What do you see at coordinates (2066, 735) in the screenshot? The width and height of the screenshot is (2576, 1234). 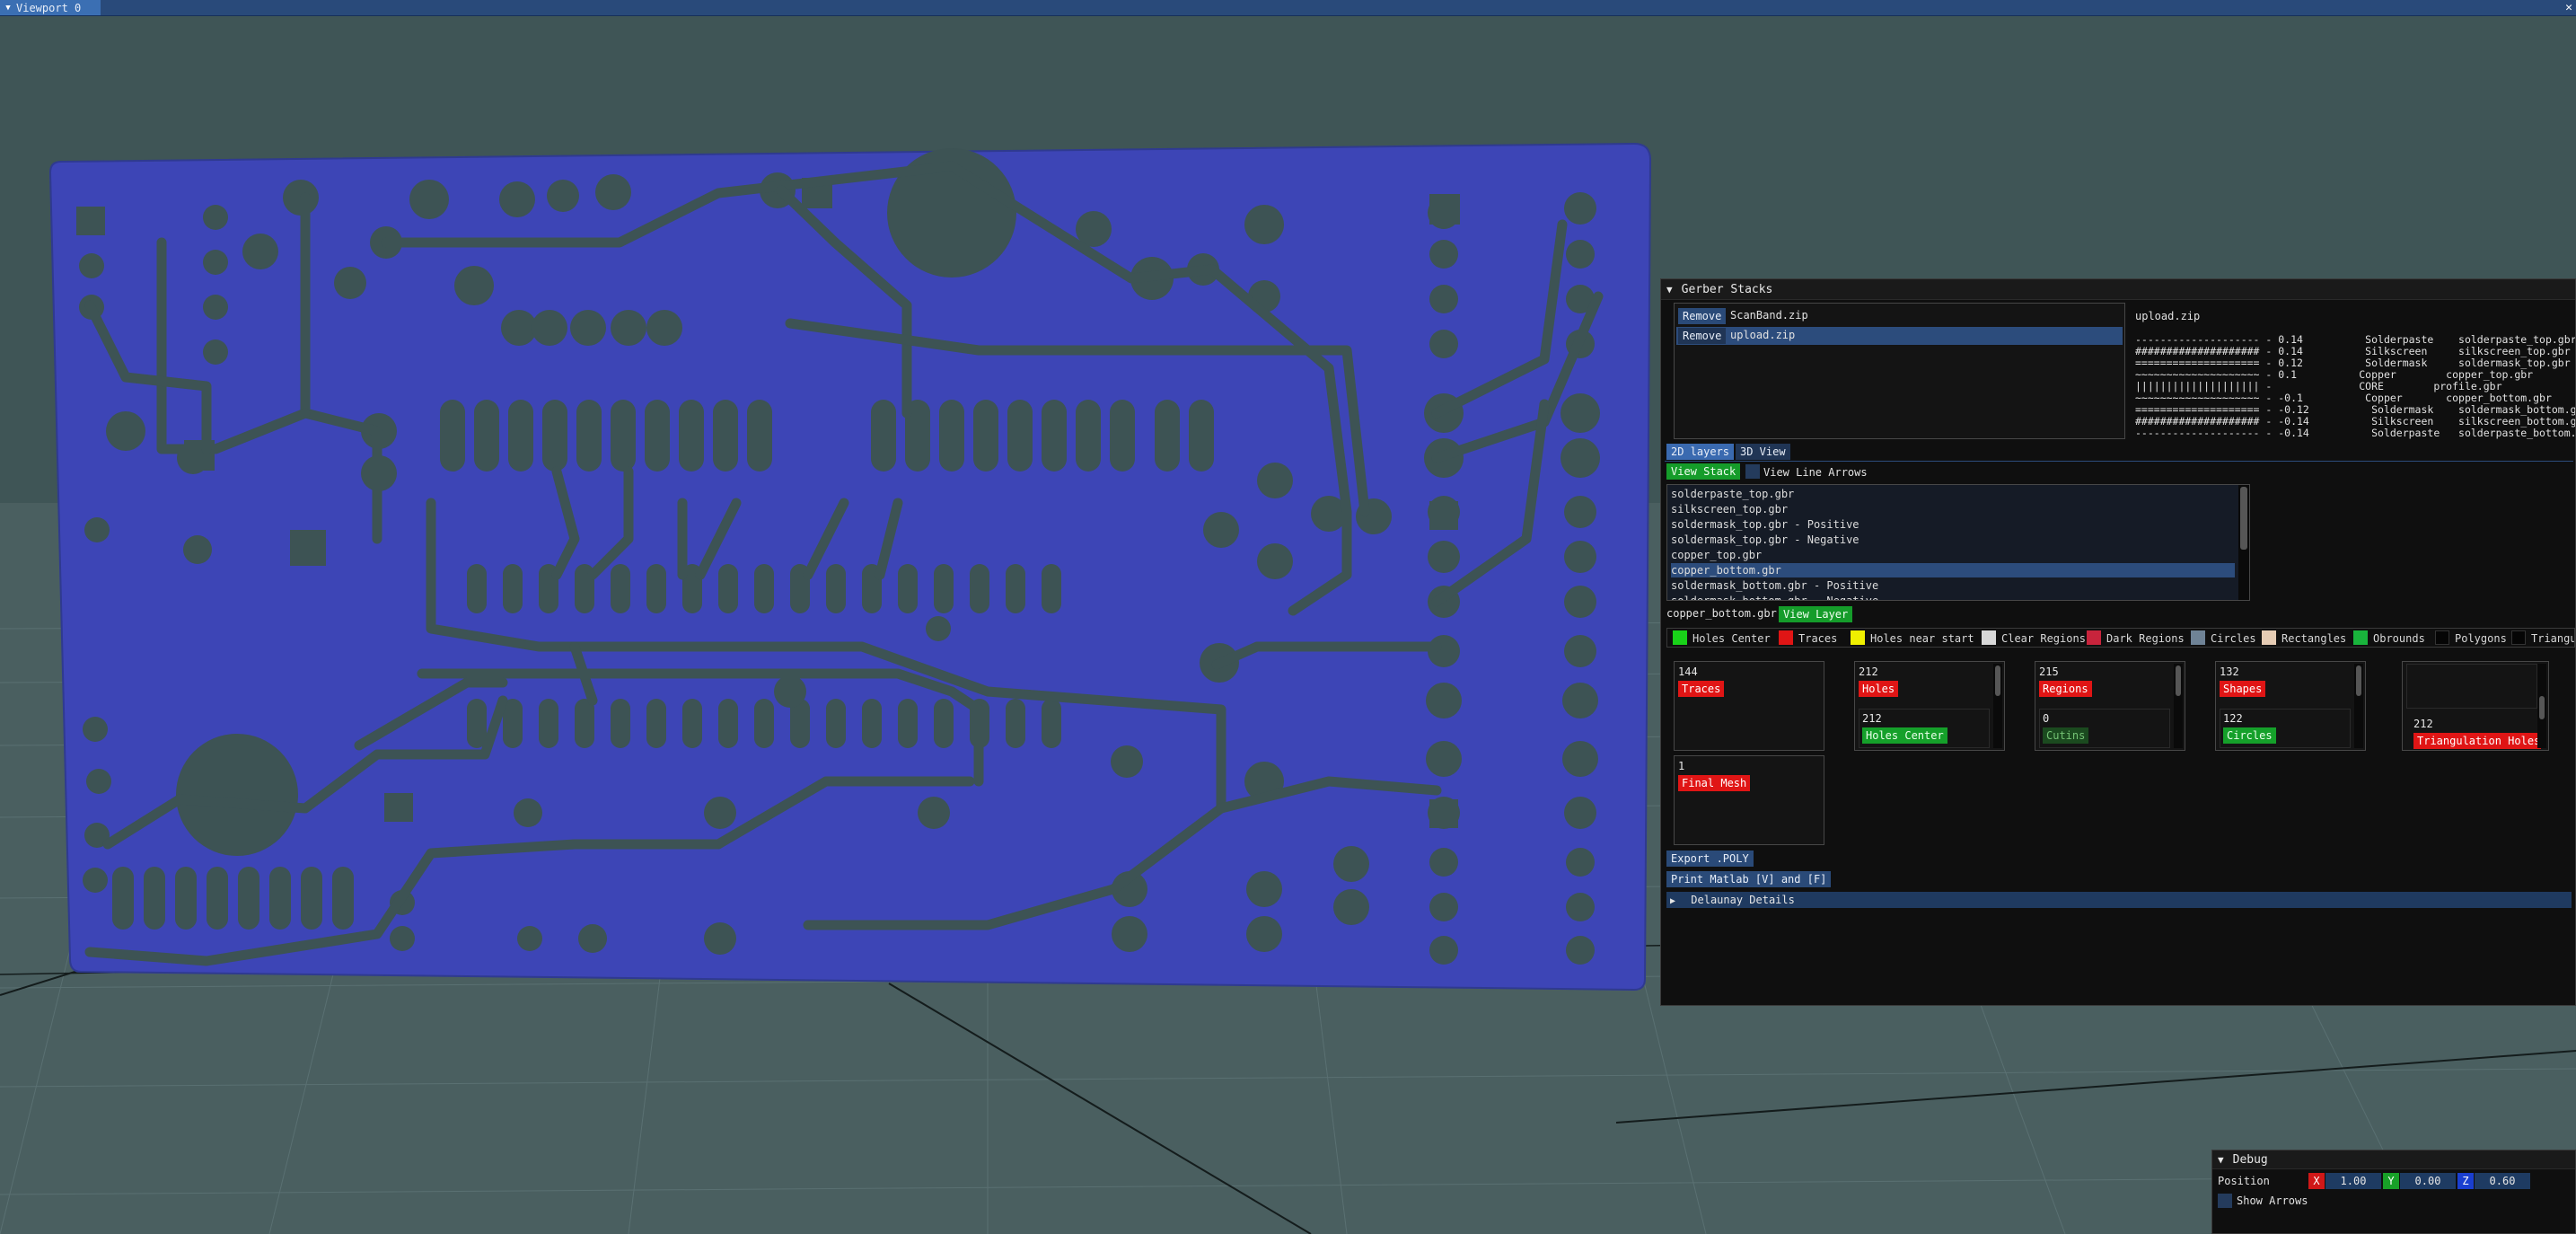 I see `sub-card-label: Cutins` at bounding box center [2066, 735].